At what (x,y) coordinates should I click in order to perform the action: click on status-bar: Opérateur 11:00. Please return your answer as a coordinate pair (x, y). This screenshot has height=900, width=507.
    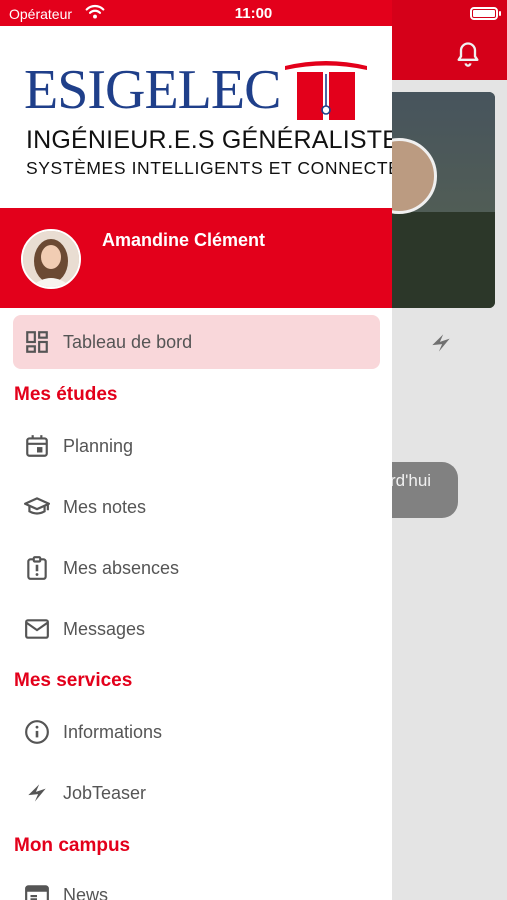
    Looking at the image, I should click on (253, 13).